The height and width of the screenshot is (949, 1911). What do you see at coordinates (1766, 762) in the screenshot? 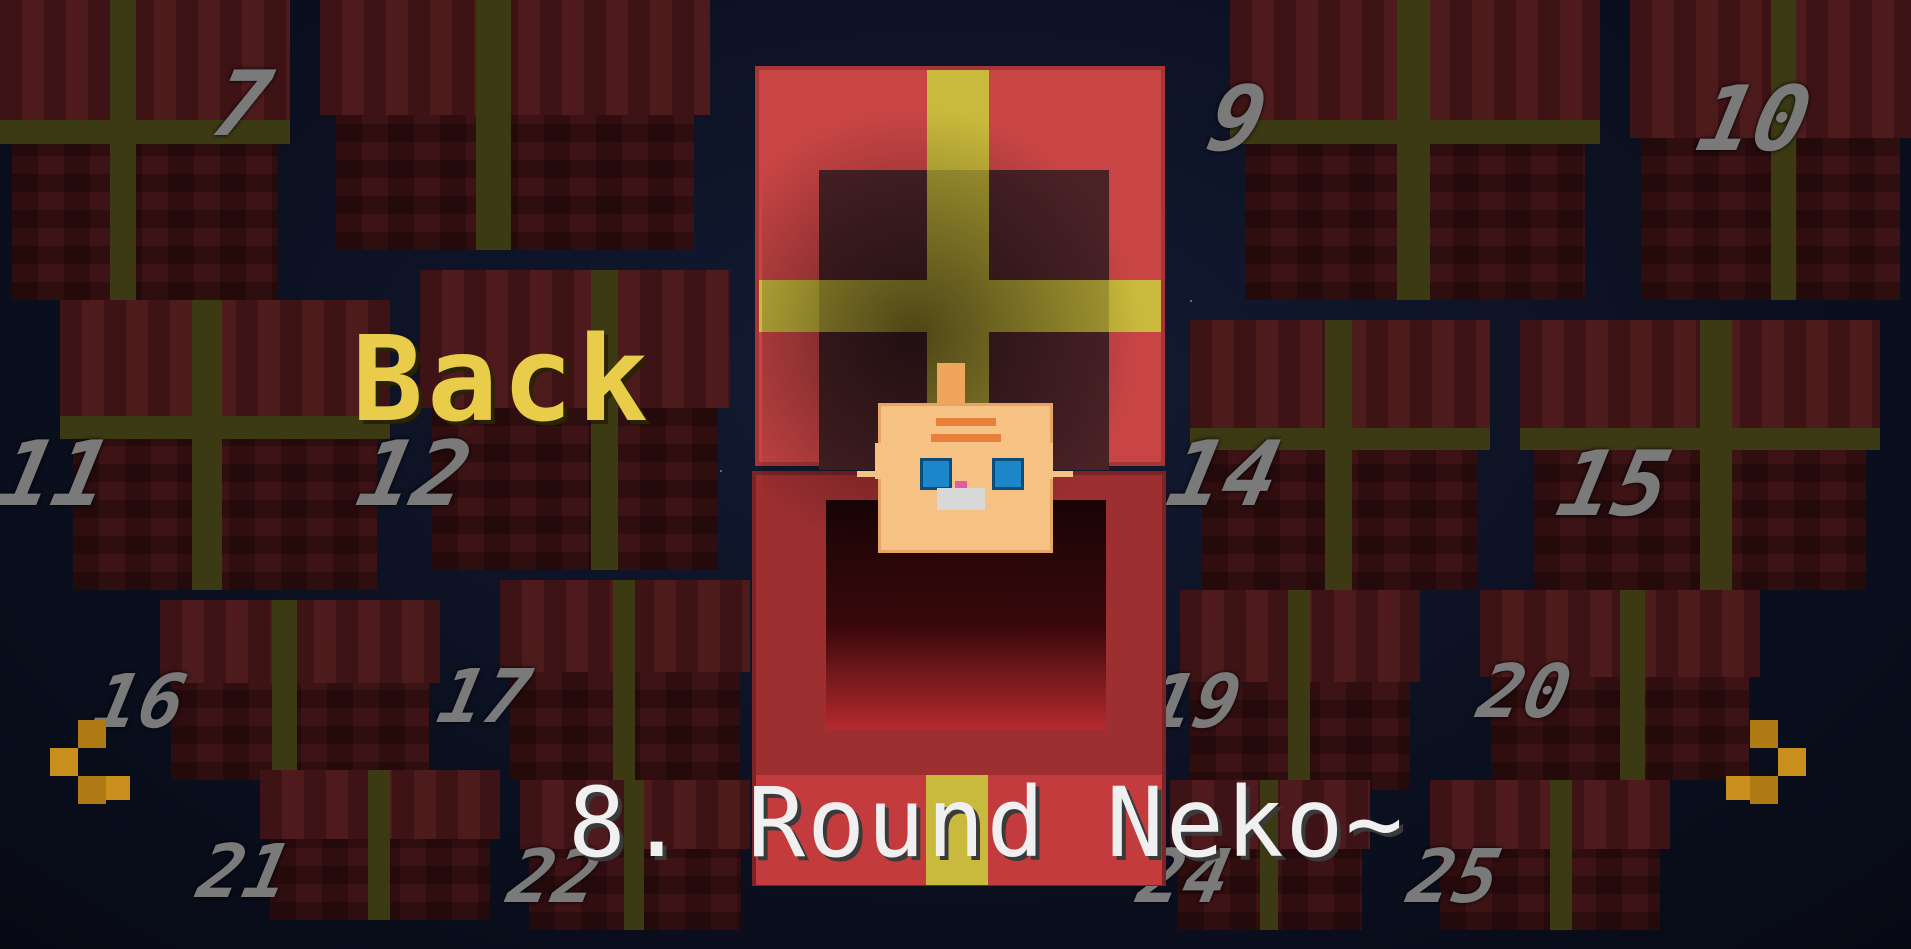
I see `arrow-right-icon` at bounding box center [1766, 762].